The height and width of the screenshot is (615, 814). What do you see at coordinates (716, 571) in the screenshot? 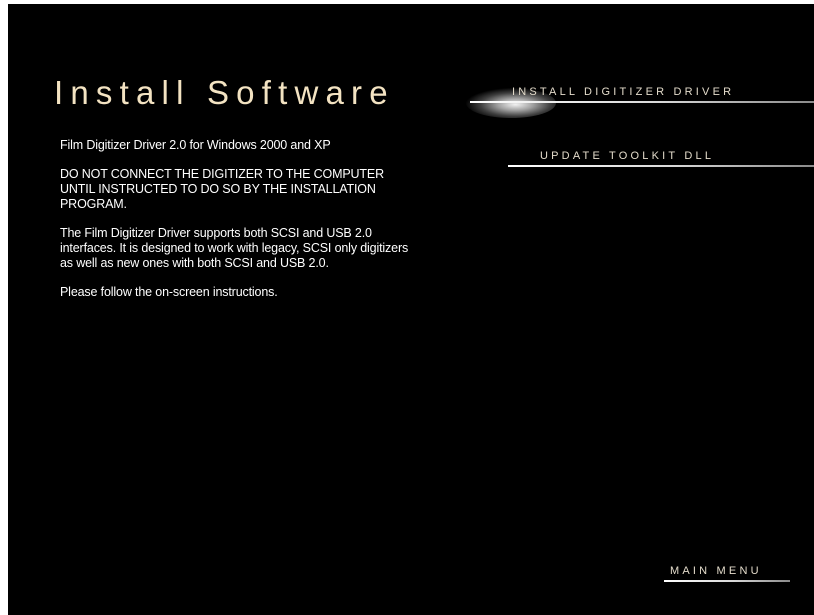
I see `main-menu-button: MAIN MENU` at bounding box center [716, 571].